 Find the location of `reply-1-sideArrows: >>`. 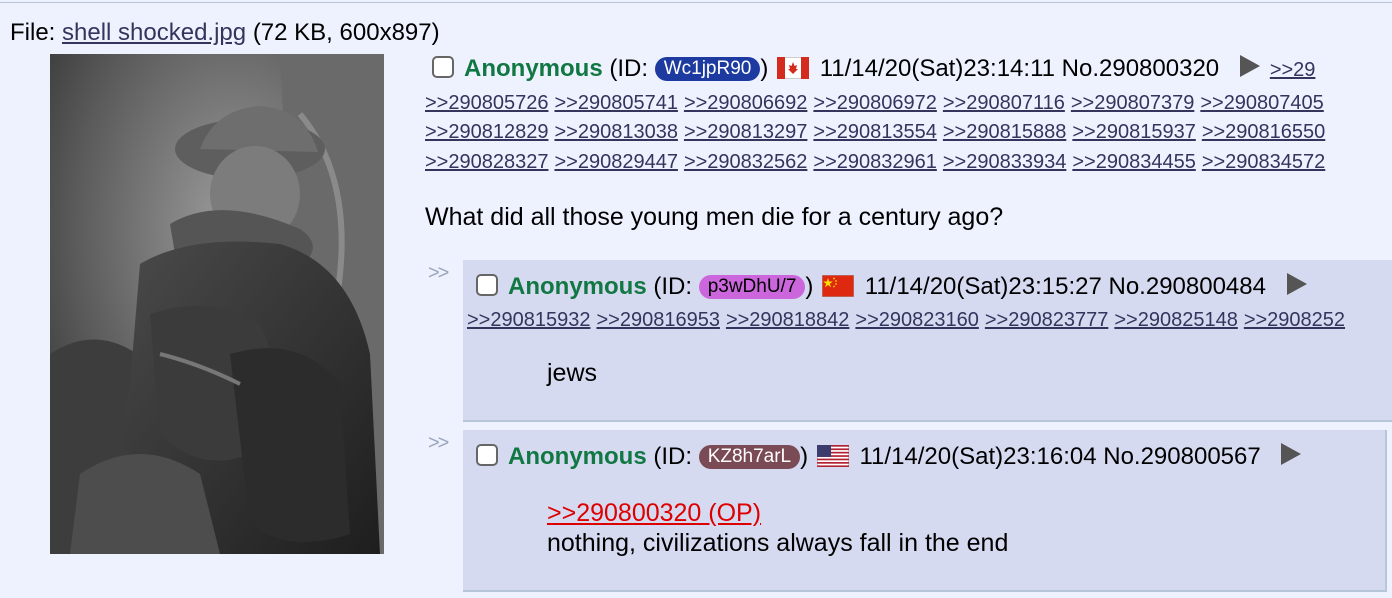

reply-1-sideArrows: >> is located at coordinates (438, 273).